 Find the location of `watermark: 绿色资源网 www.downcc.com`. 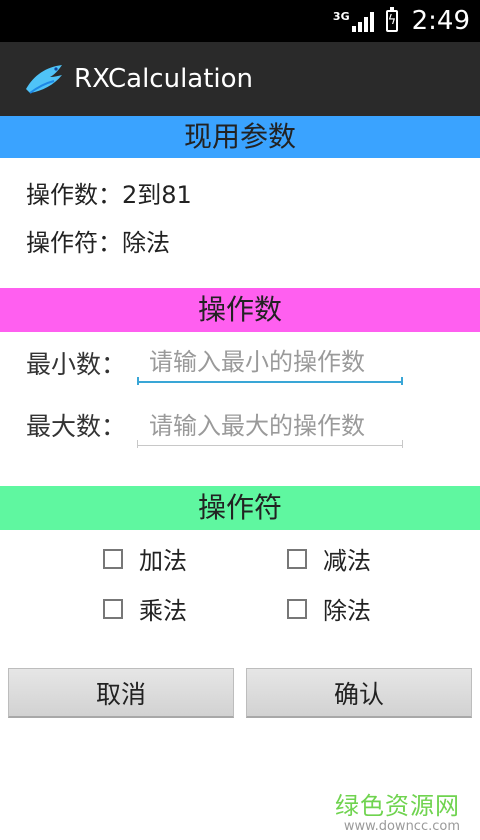

watermark: 绿色资源网 www.downcc.com is located at coordinates (397, 810).